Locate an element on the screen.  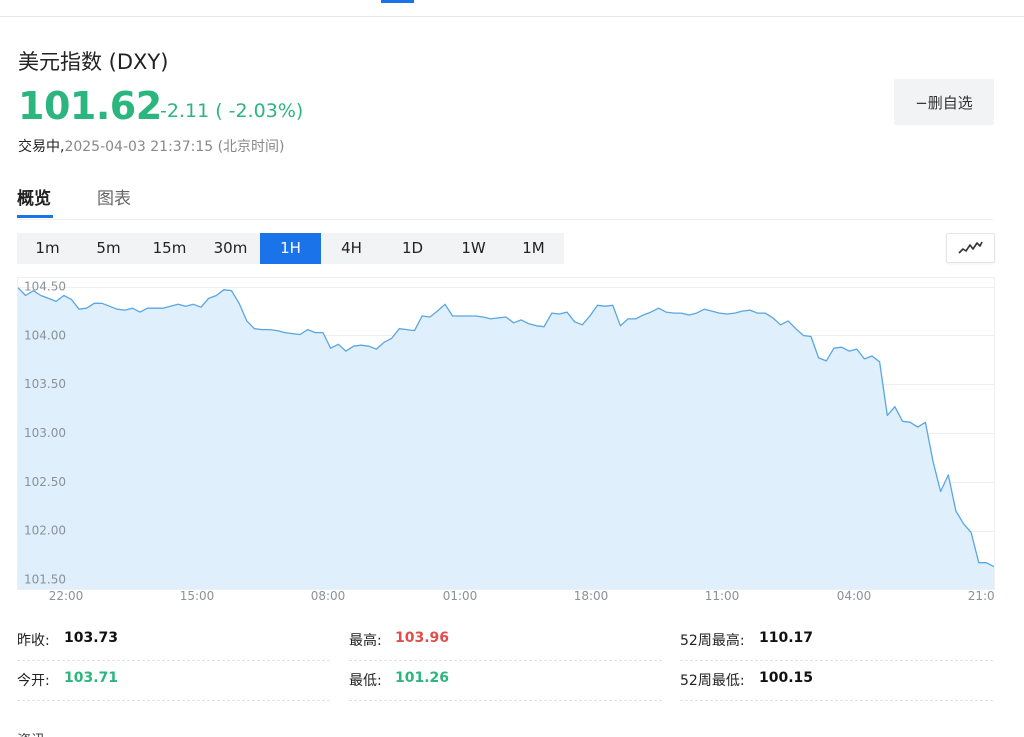
stat-value: 110.17 is located at coordinates (786, 638).